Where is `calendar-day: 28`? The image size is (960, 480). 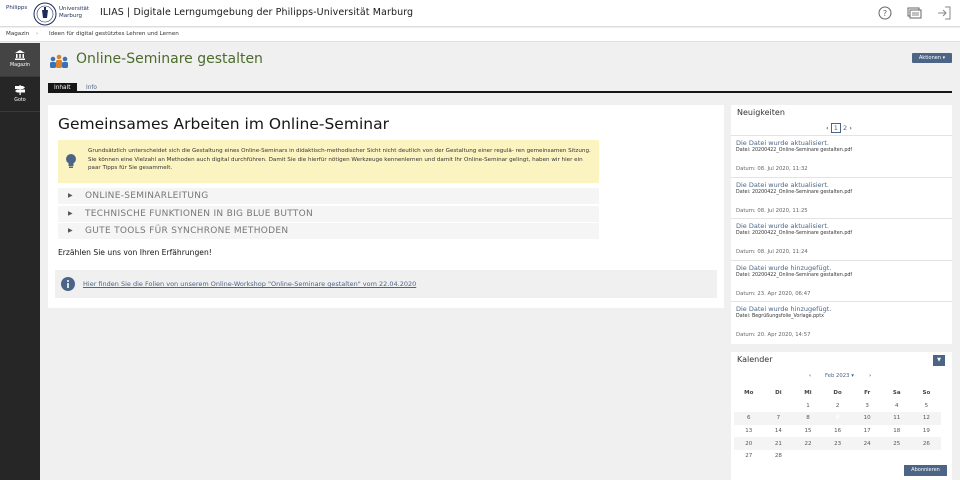
calendar-day: 28 is located at coordinates (779, 456).